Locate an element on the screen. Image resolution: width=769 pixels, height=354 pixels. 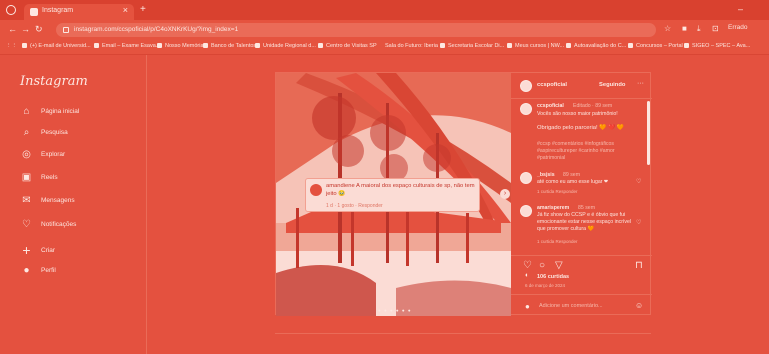
sidebar-item-messages: ✉ Mensagens is located at coordinates (47, 200).